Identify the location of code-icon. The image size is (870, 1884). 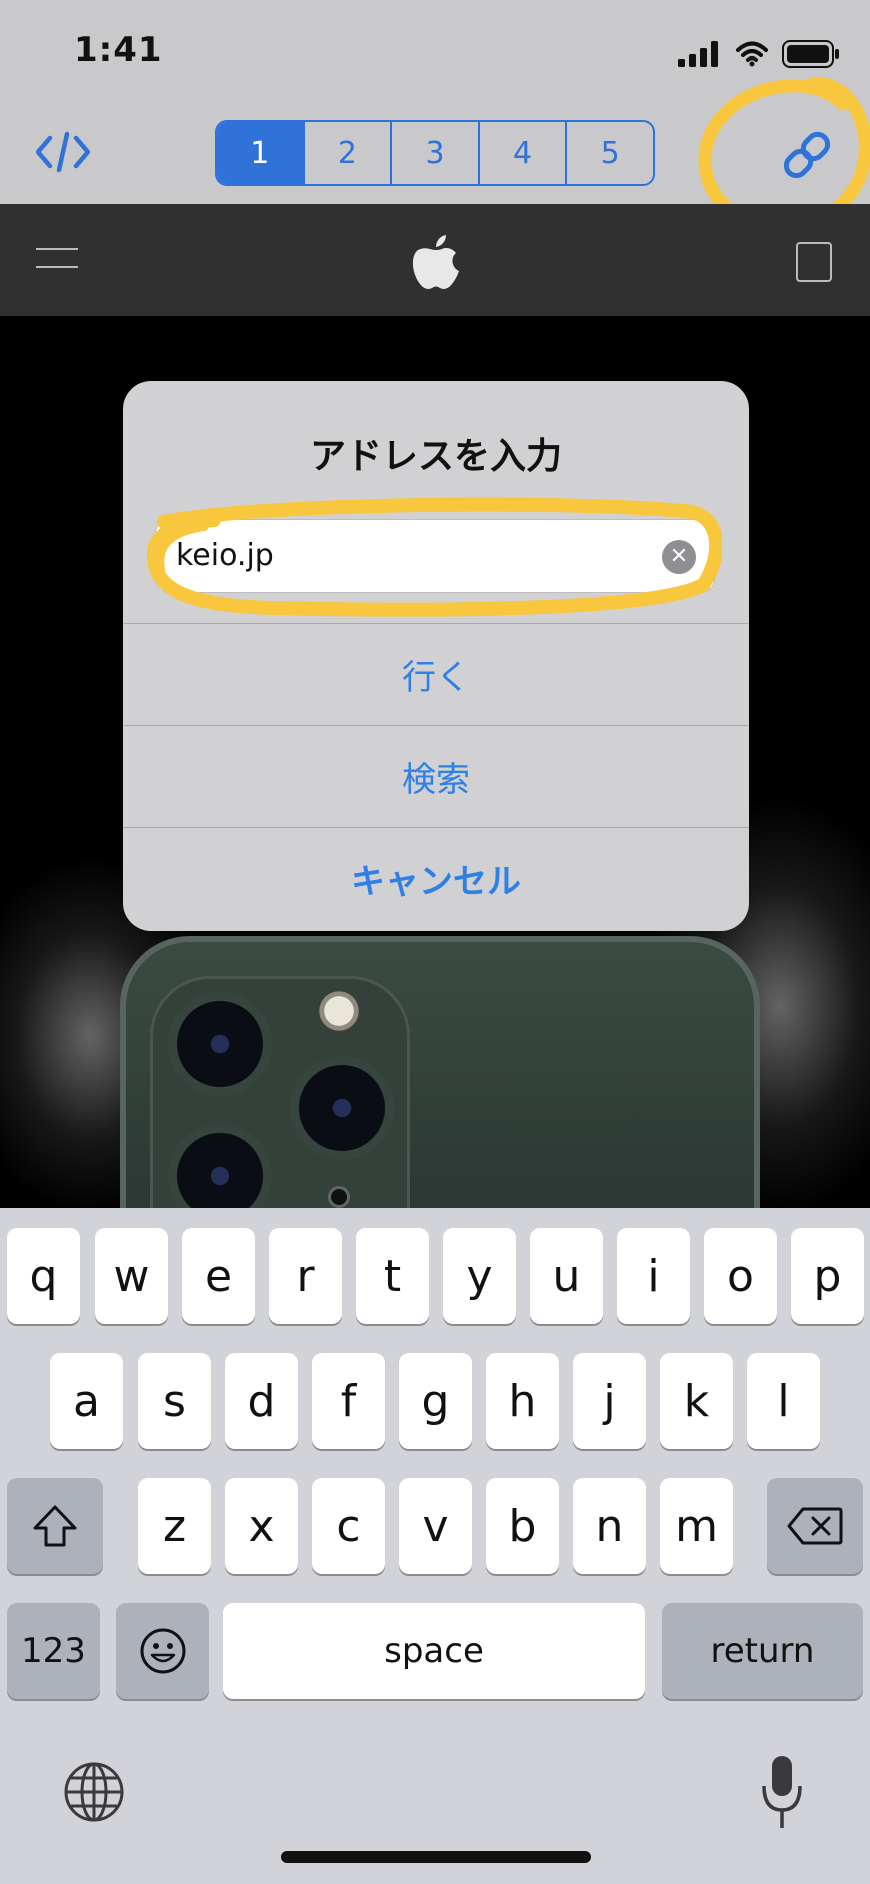
(63, 152).